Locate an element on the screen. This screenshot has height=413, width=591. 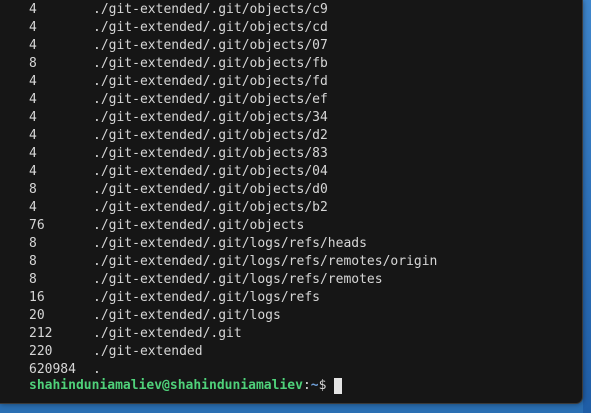
disk-usage-size: 76 is located at coordinates (37, 225).